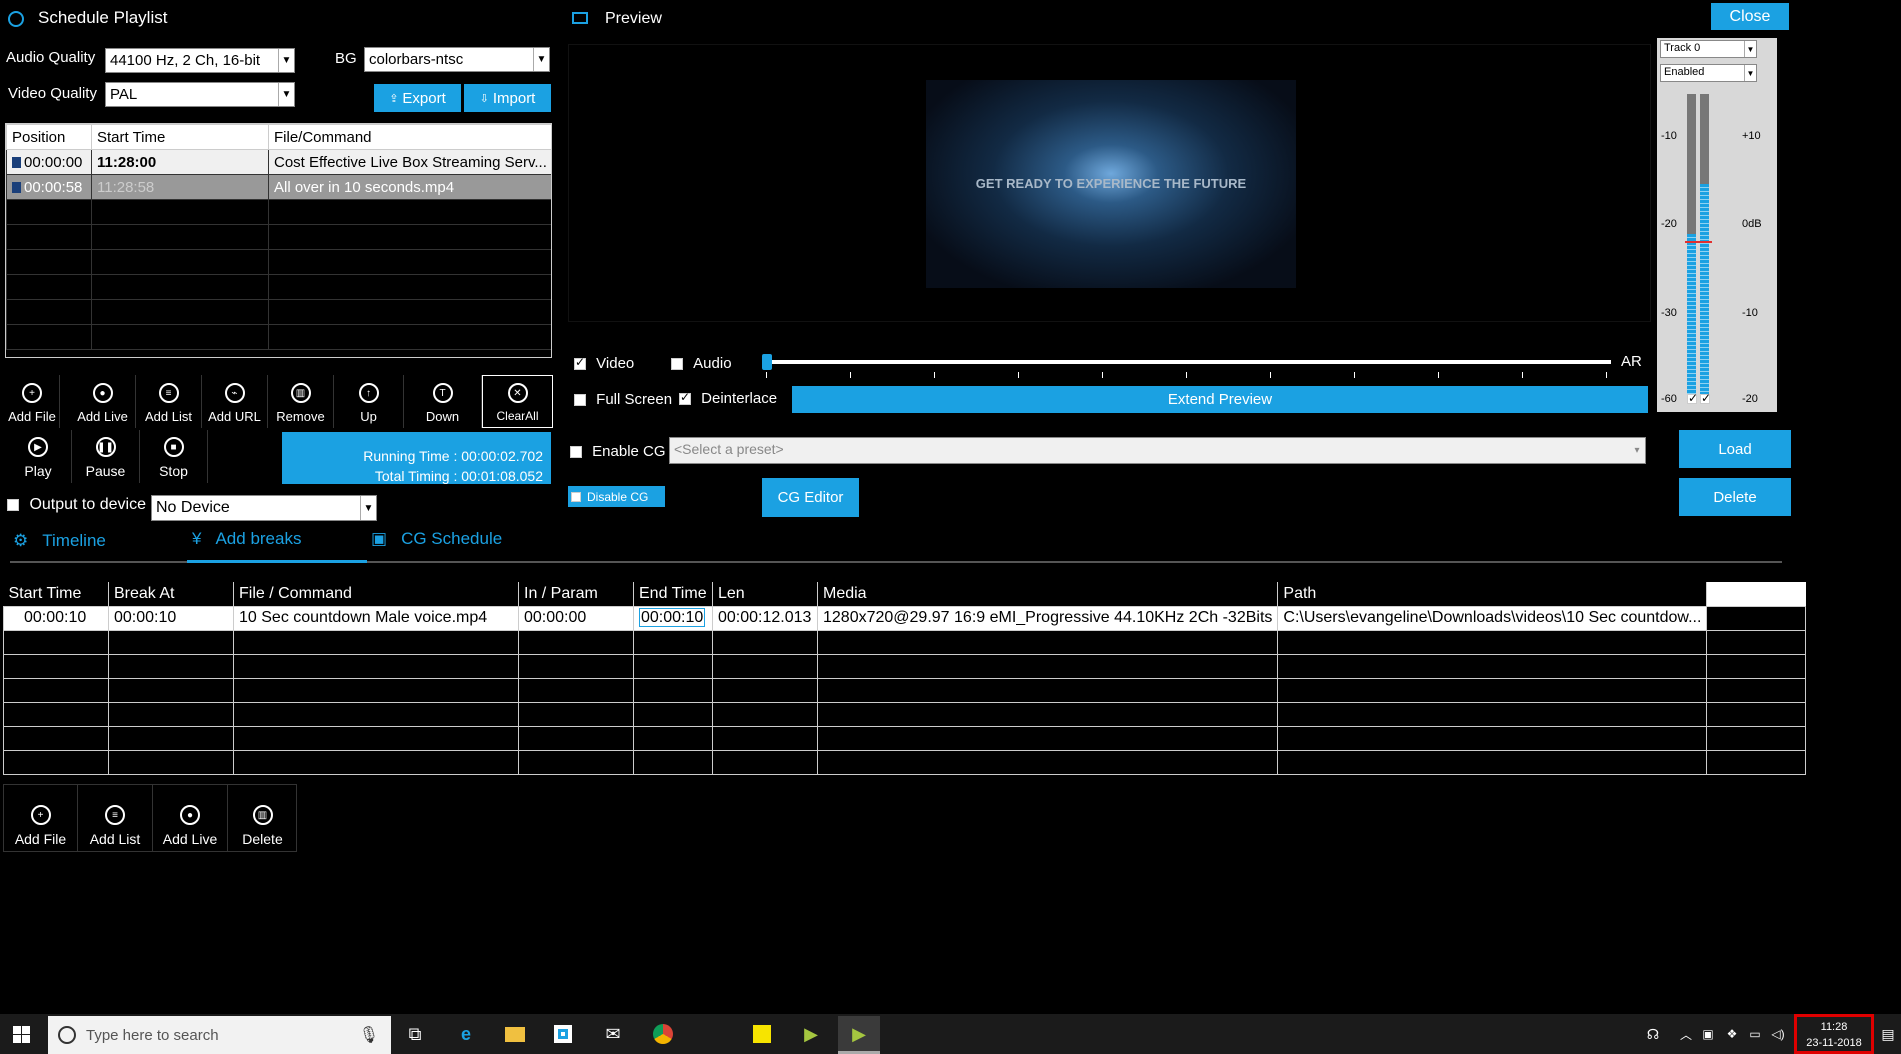 This screenshot has width=1901, height=1054. I want to click on file-explorer-icon, so click(515, 1034).